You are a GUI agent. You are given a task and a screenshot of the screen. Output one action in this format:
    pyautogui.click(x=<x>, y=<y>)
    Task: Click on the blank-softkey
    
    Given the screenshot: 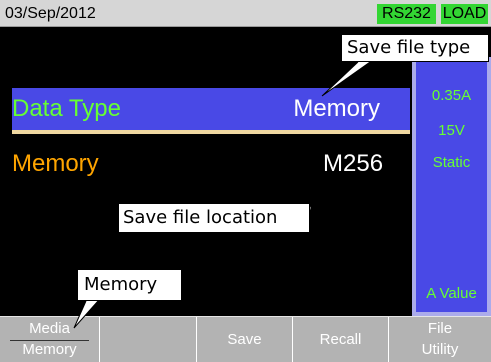 What is the action you would take?
    pyautogui.click(x=148, y=339)
    